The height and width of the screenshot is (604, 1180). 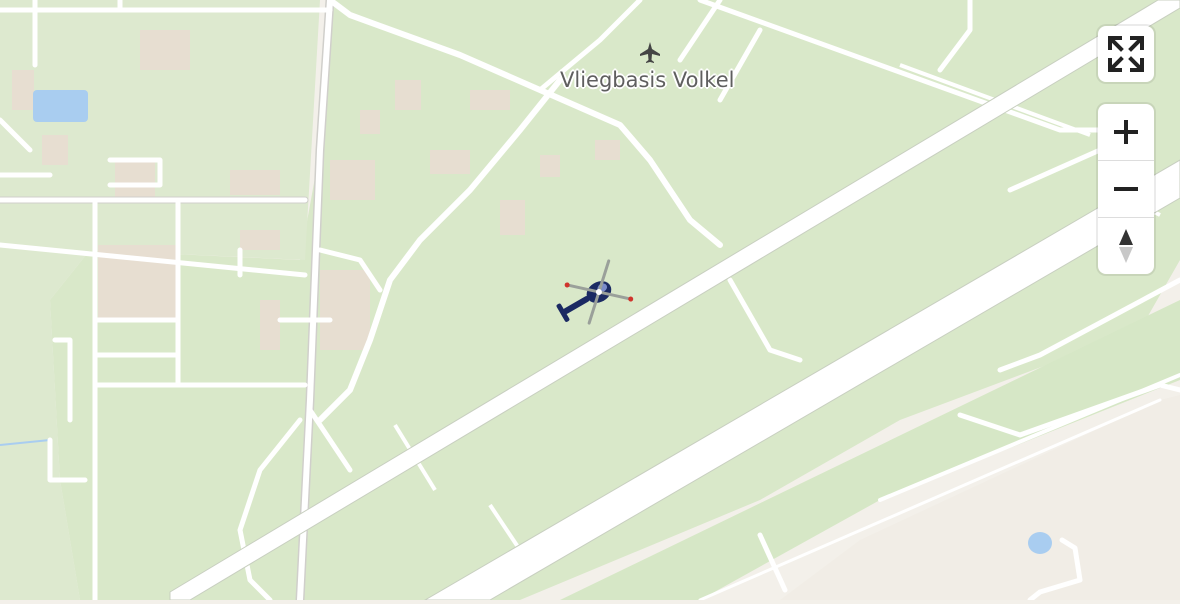 I want to click on zoom-in-icon, so click(x=1126, y=132).